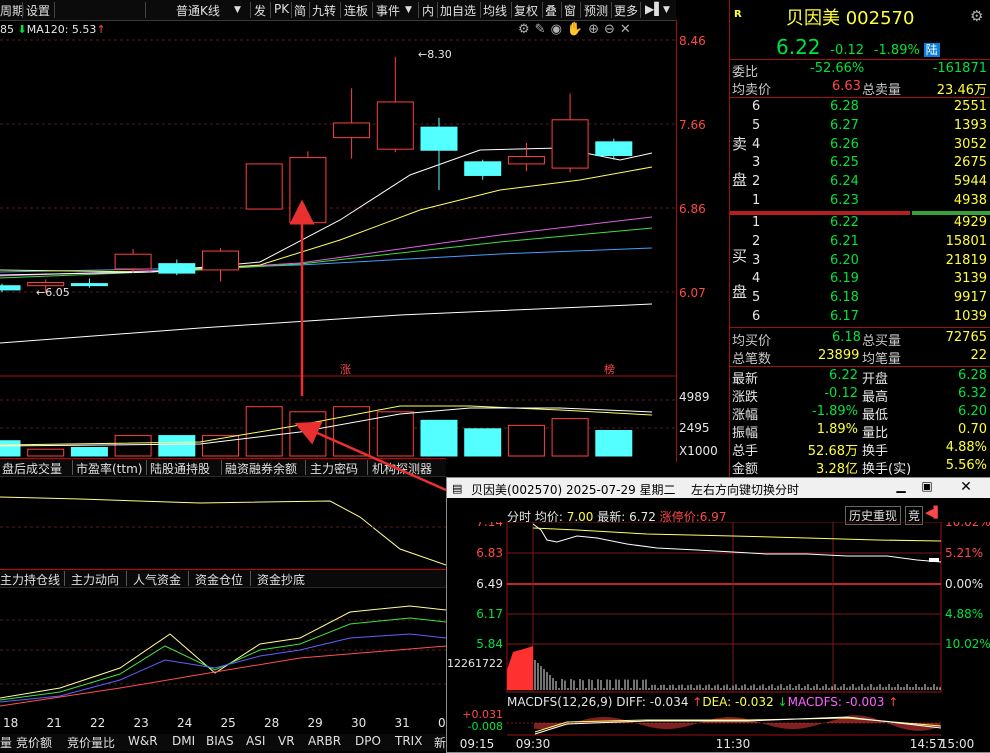 Image resolution: width=990 pixels, height=753 pixels. I want to click on stock-title: 贝因美 002570, so click(850, 17).